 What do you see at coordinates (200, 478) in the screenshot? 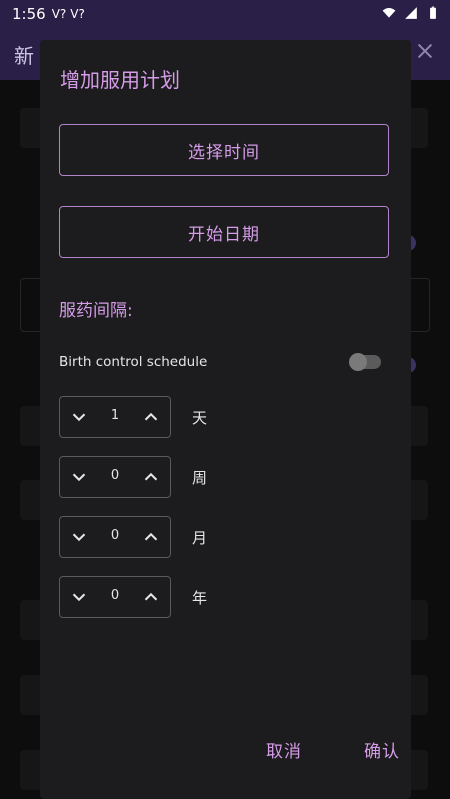
I see `unit-label-week: 周` at bounding box center [200, 478].